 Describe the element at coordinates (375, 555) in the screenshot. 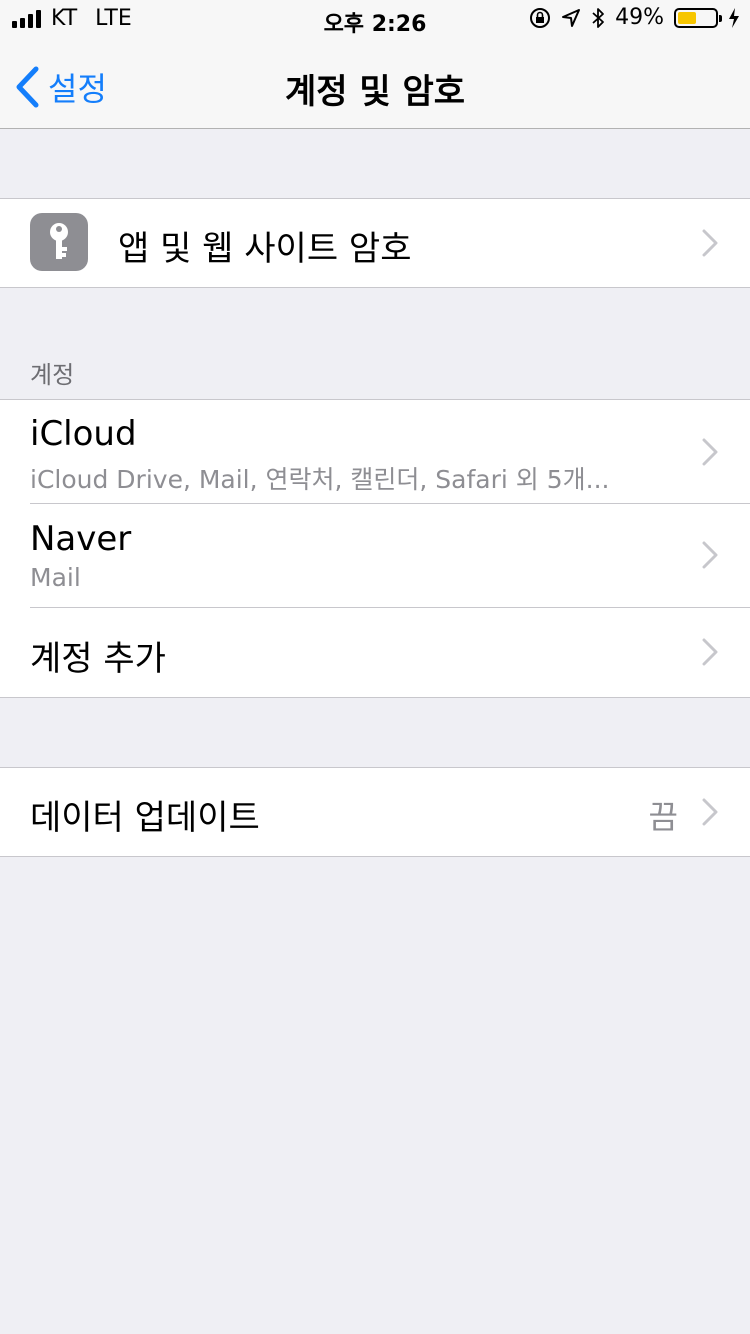

I see `account-row-naver: Naver Mail` at that location.